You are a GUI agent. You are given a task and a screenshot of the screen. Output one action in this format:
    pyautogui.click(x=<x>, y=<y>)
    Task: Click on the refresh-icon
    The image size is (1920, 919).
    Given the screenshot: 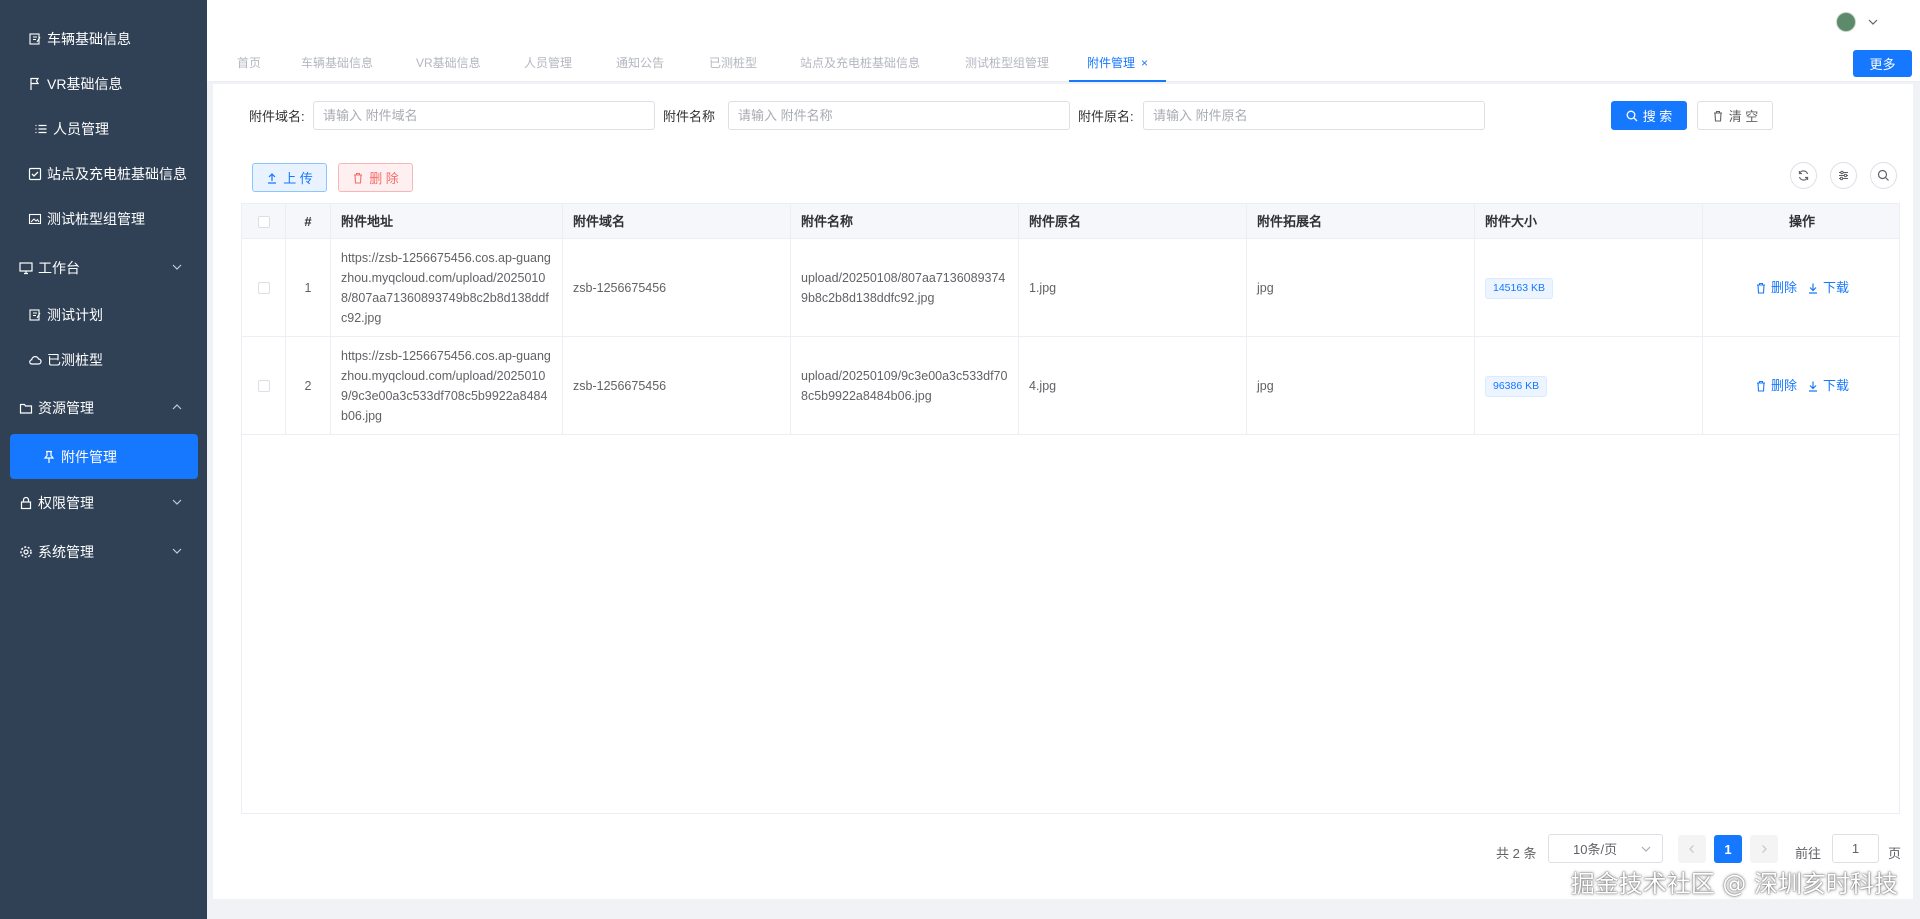 What is the action you would take?
    pyautogui.click(x=1803, y=175)
    